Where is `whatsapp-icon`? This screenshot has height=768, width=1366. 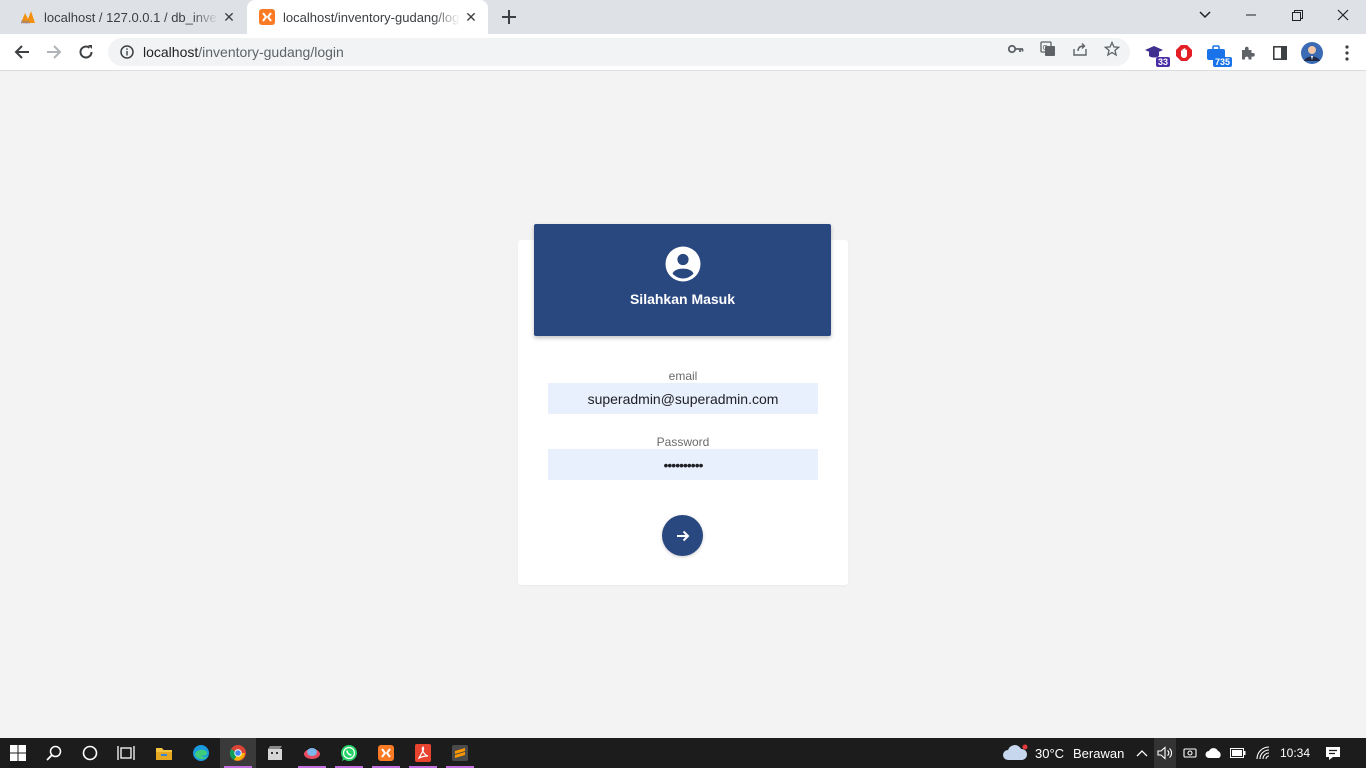
whatsapp-icon is located at coordinates (349, 753).